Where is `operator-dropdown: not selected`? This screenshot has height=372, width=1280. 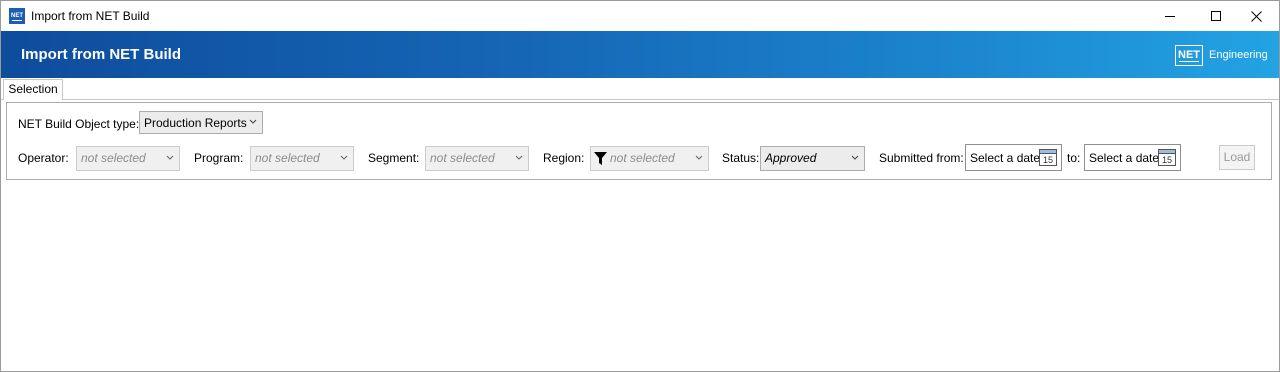
operator-dropdown: not selected is located at coordinates (128, 158).